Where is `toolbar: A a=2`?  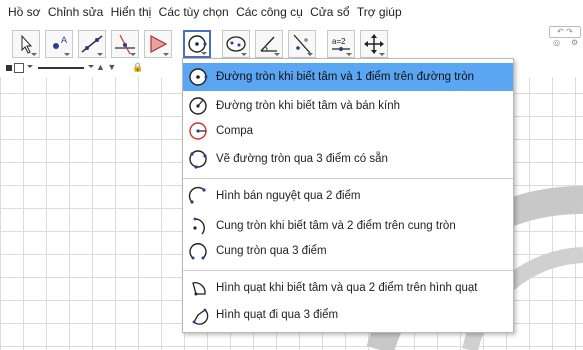
toolbar: A a=2 is located at coordinates (291, 43).